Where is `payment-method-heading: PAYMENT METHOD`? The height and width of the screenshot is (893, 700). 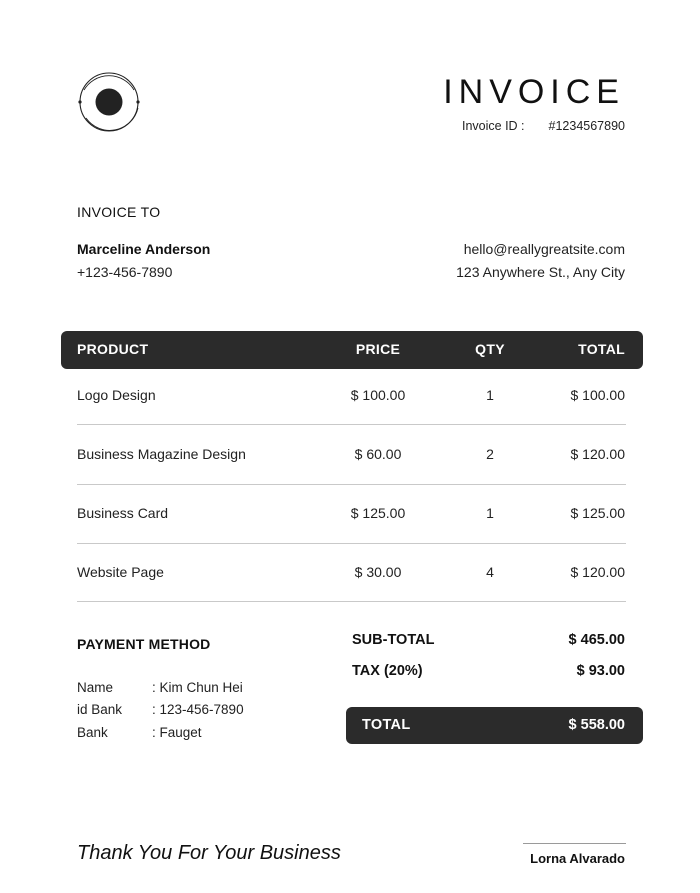
payment-method-heading: PAYMENT METHOD is located at coordinates (144, 644).